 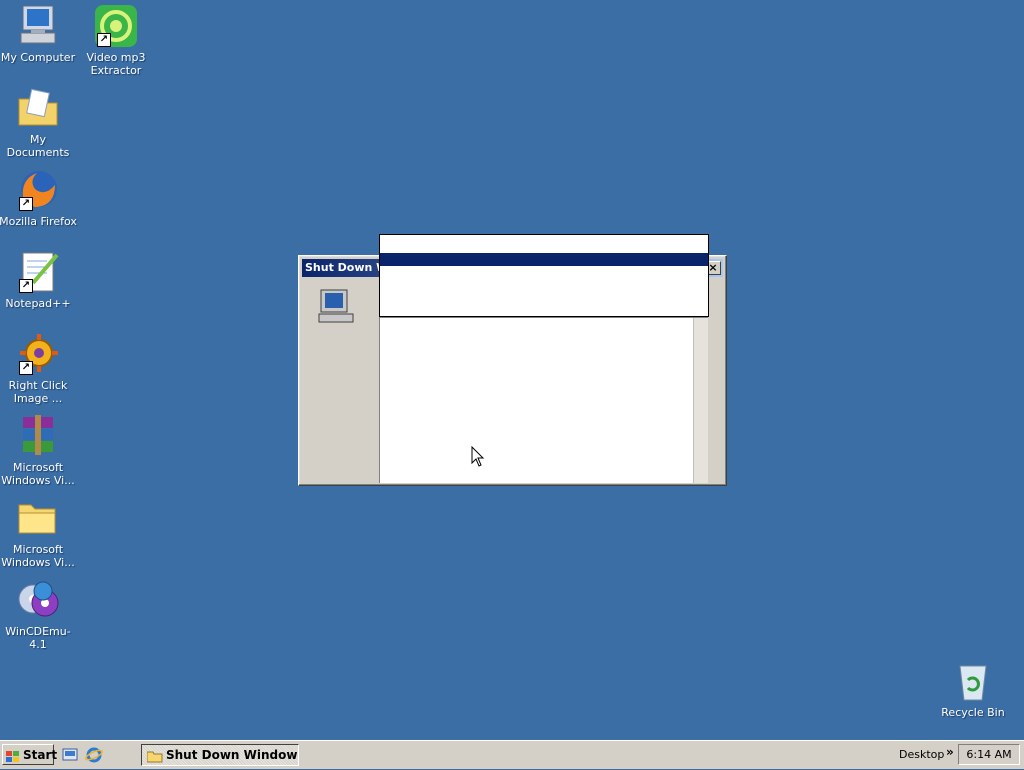 What do you see at coordinates (700, 400) in the screenshot?
I see `scrollbar` at bounding box center [700, 400].